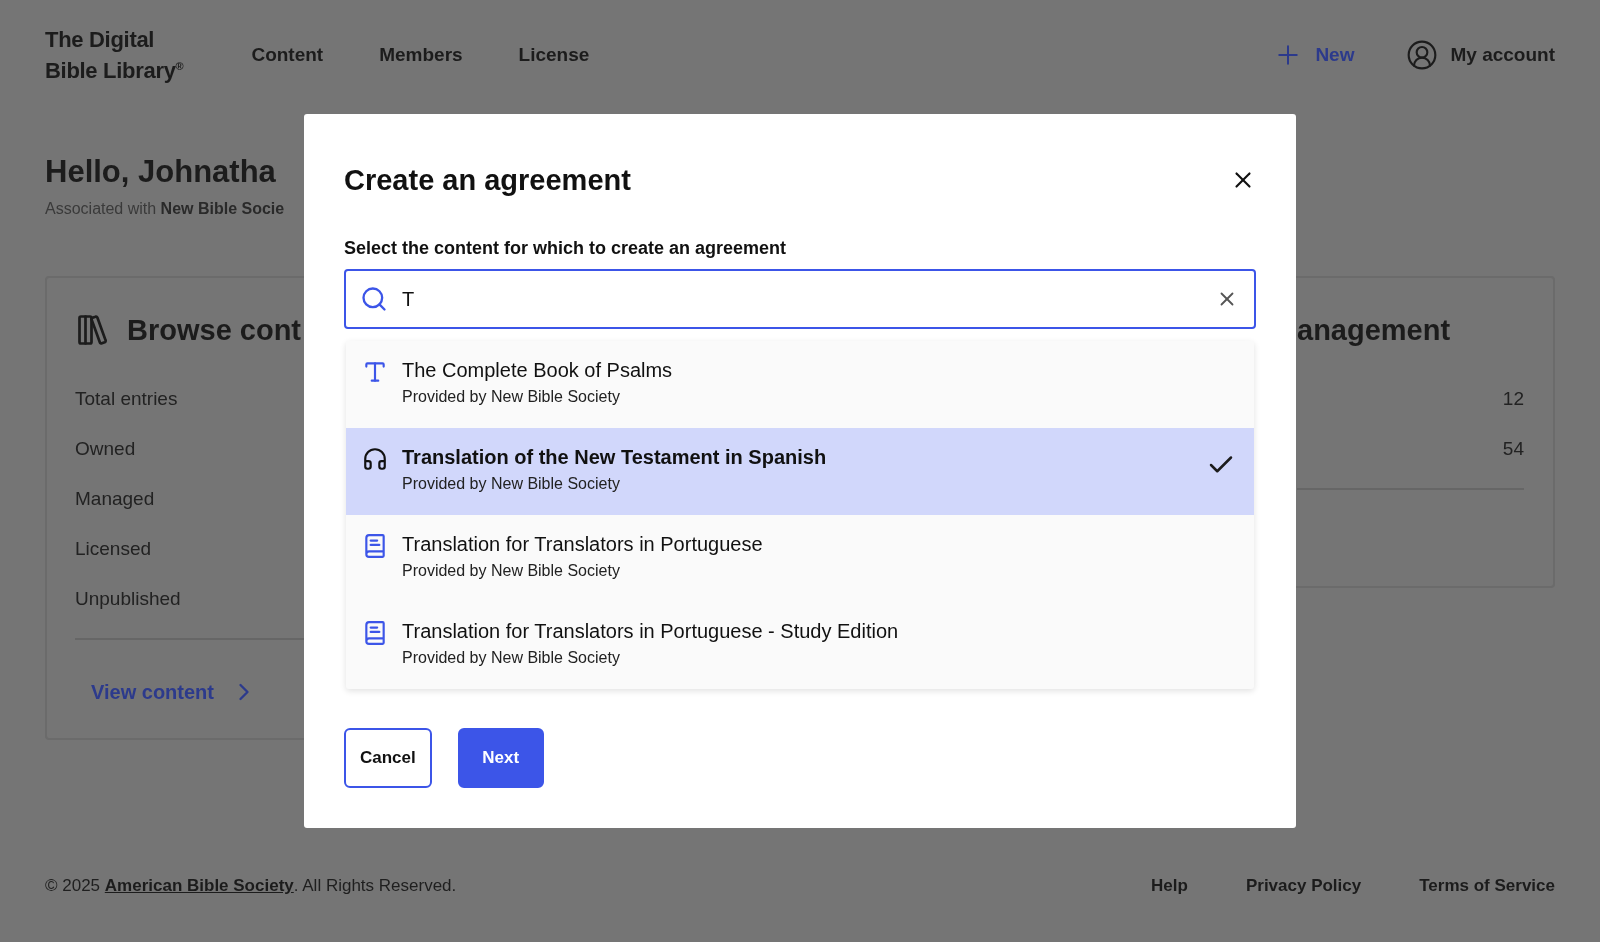  Describe the element at coordinates (199, 885) in the screenshot. I see `society-link: American Bible Society` at that location.